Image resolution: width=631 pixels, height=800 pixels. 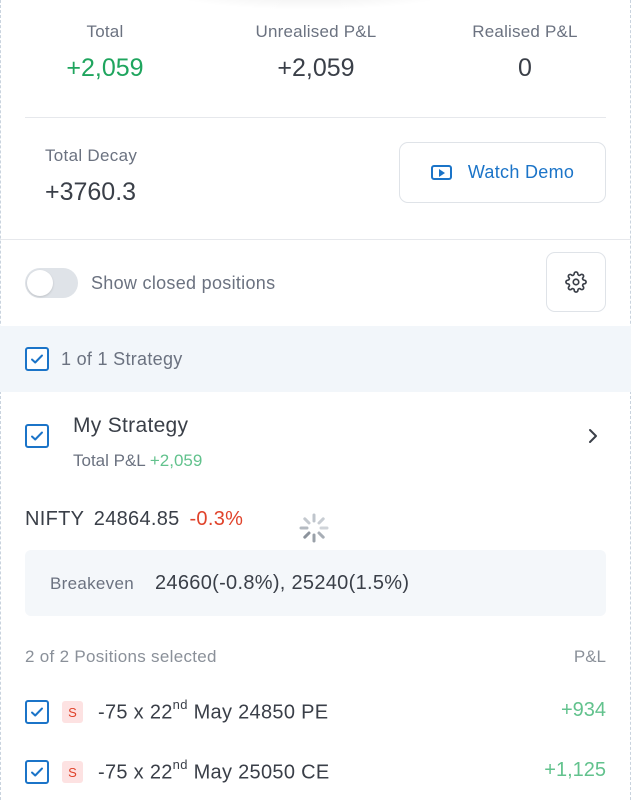 I want to click on select-all-strategies-checkbox, so click(x=37, y=359).